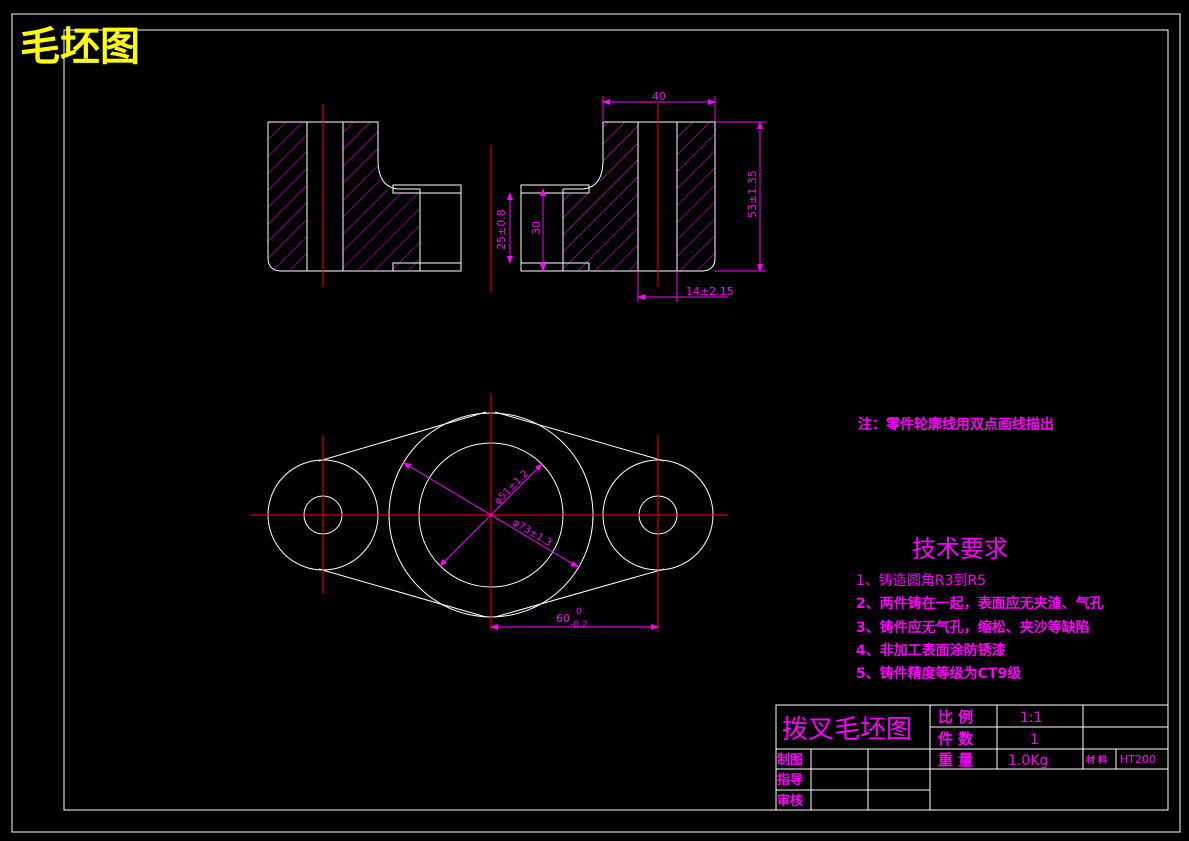 This screenshot has height=841, width=1189. What do you see at coordinates (921, 581) in the screenshot?
I see `tech-req-item: 1、铸造圆角R3到R5` at bounding box center [921, 581].